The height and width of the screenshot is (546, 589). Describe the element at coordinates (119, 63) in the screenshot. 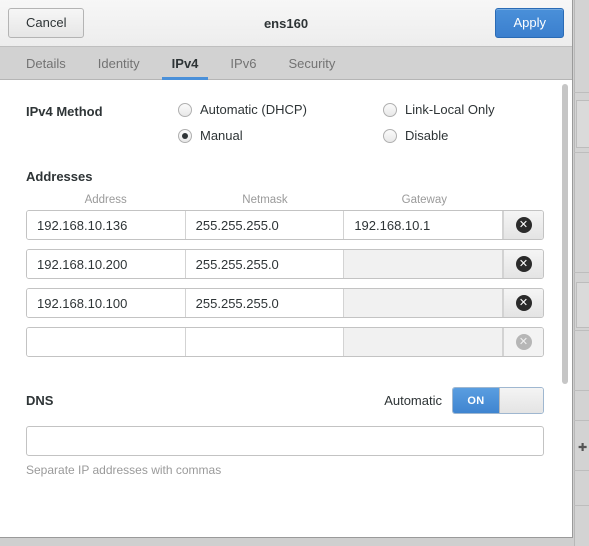

I see `tab-identity: Identity` at that location.